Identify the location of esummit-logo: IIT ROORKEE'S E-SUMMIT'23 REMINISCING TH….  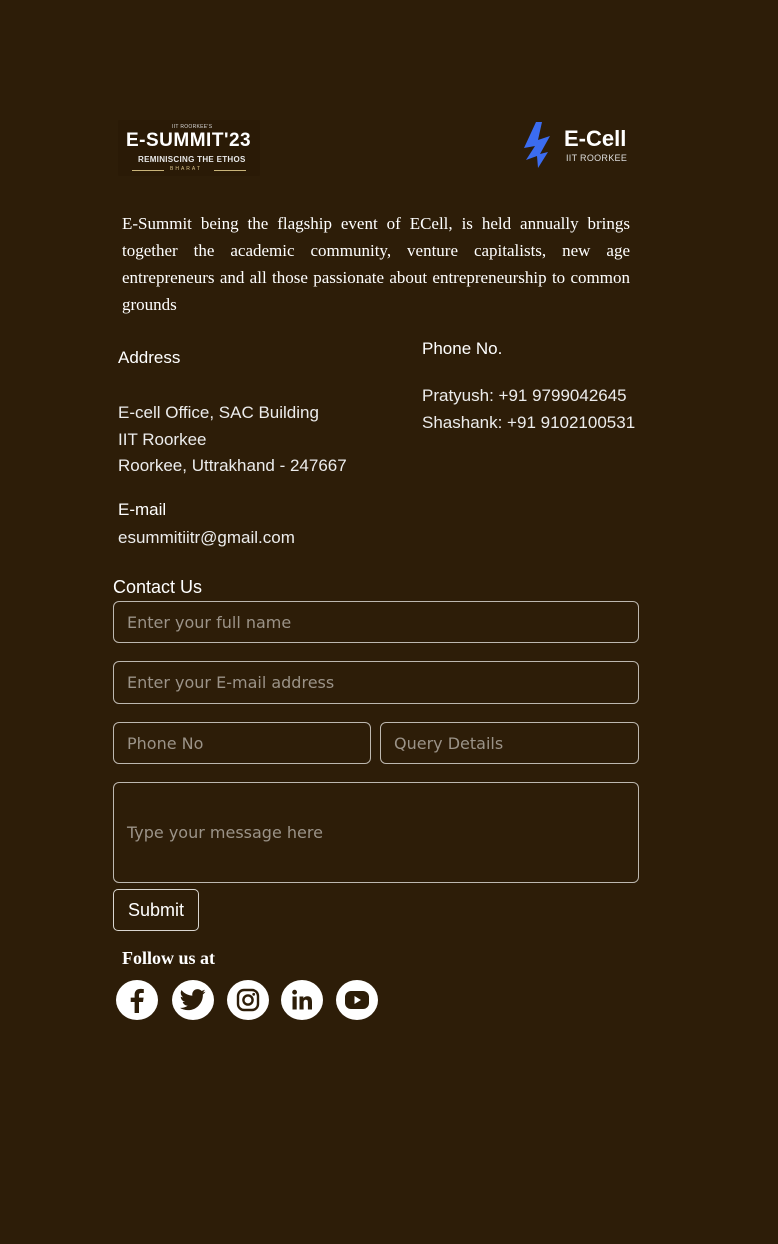
(189, 148).